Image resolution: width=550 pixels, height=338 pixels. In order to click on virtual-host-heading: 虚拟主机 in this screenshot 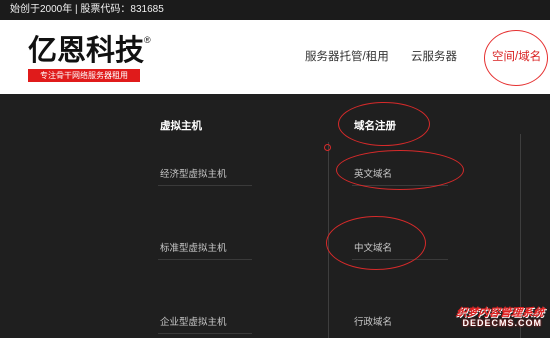, I will do `click(181, 125)`.